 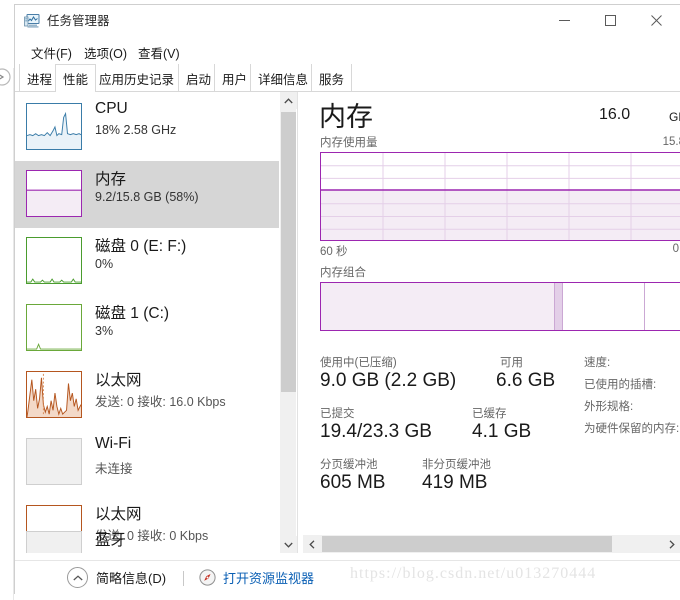 I want to click on menu-bar: 文件(F) 选项(O) 查看(V), so click(x=347, y=50).